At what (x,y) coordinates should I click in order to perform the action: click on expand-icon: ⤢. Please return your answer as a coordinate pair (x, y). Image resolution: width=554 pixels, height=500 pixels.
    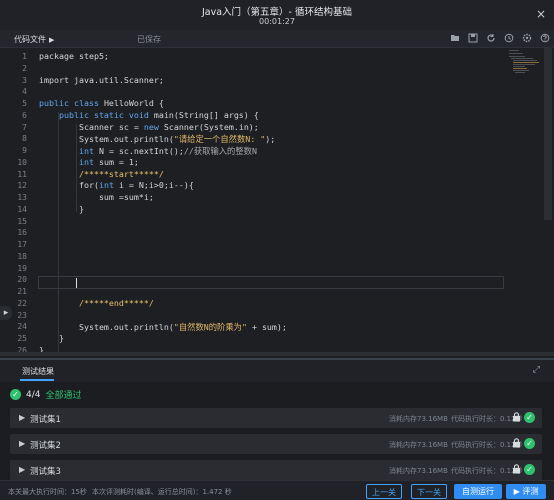
    Looking at the image, I should click on (536, 370).